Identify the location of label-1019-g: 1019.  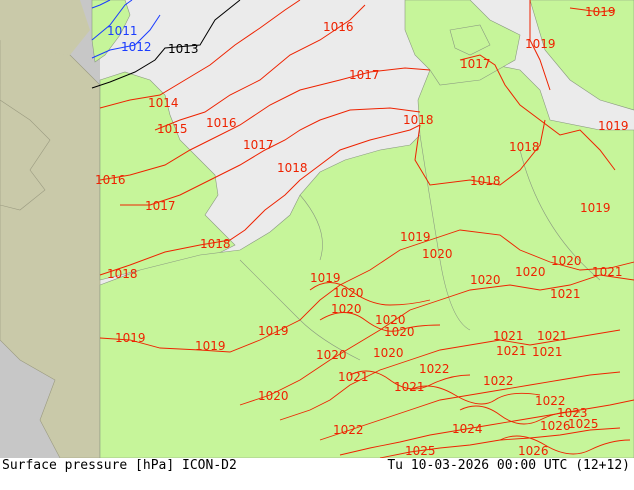
(210, 346).